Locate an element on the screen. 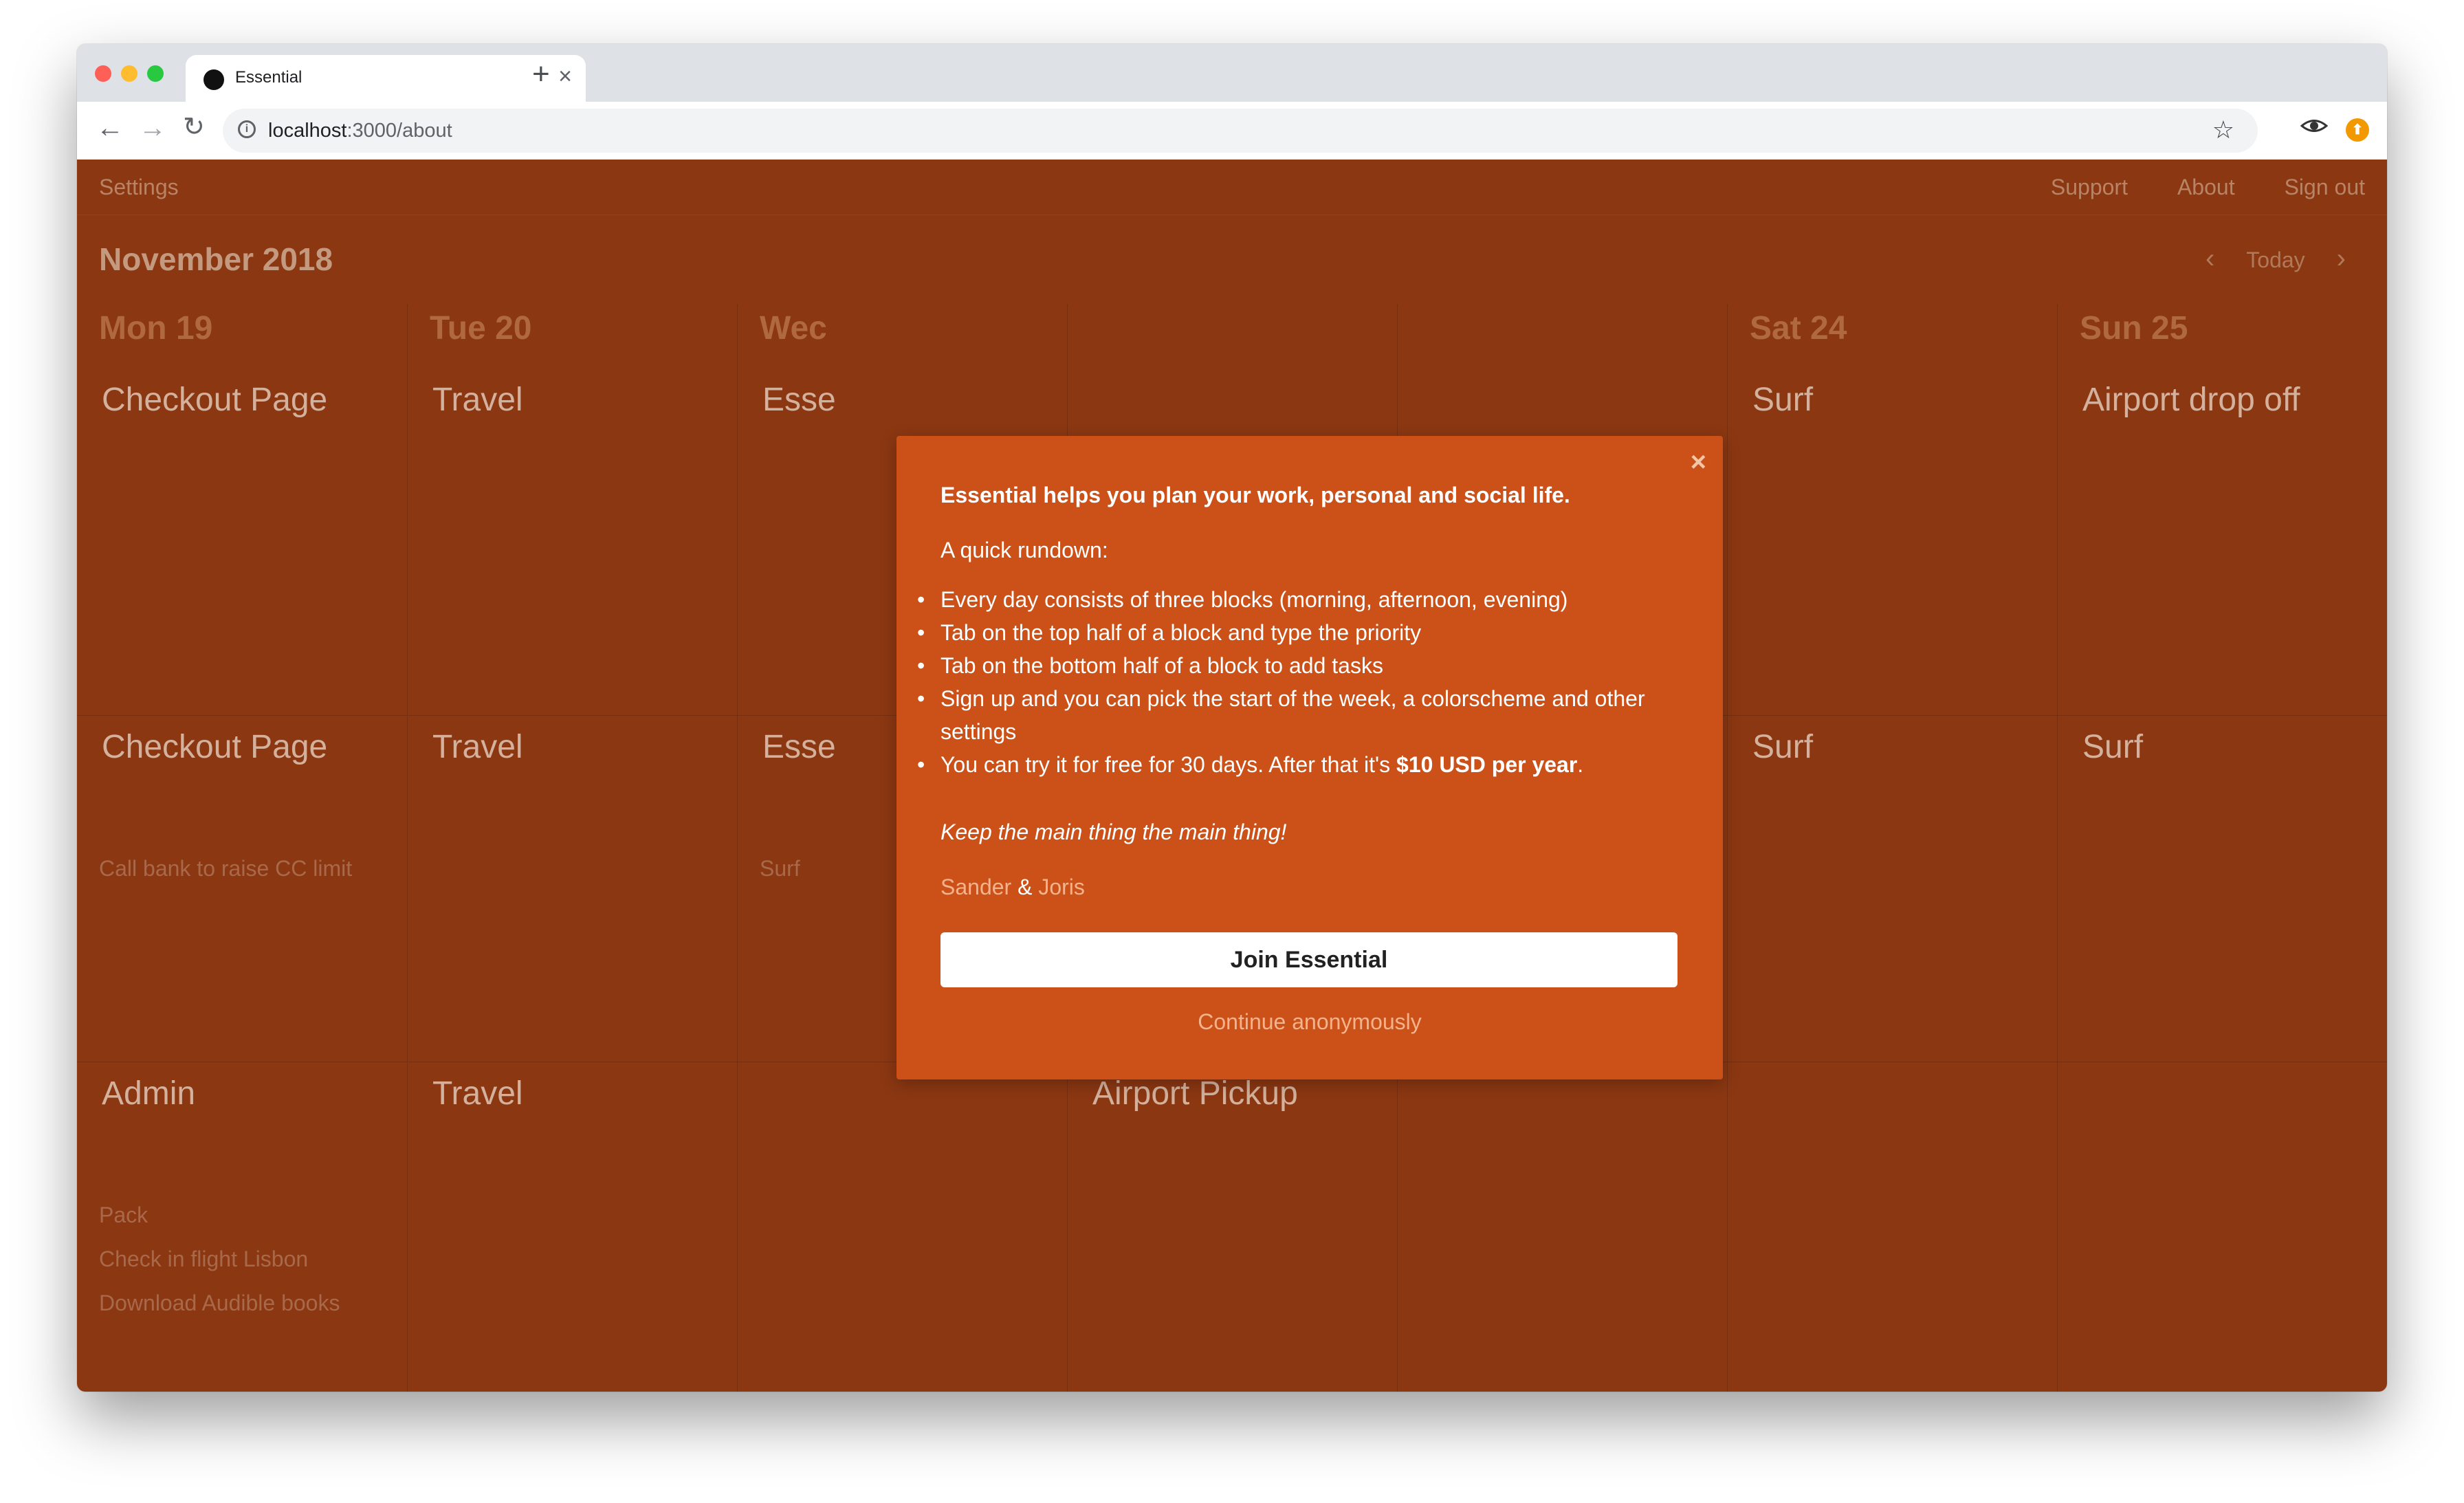  day-block: Airport drop off is located at coordinates (2222, 542).